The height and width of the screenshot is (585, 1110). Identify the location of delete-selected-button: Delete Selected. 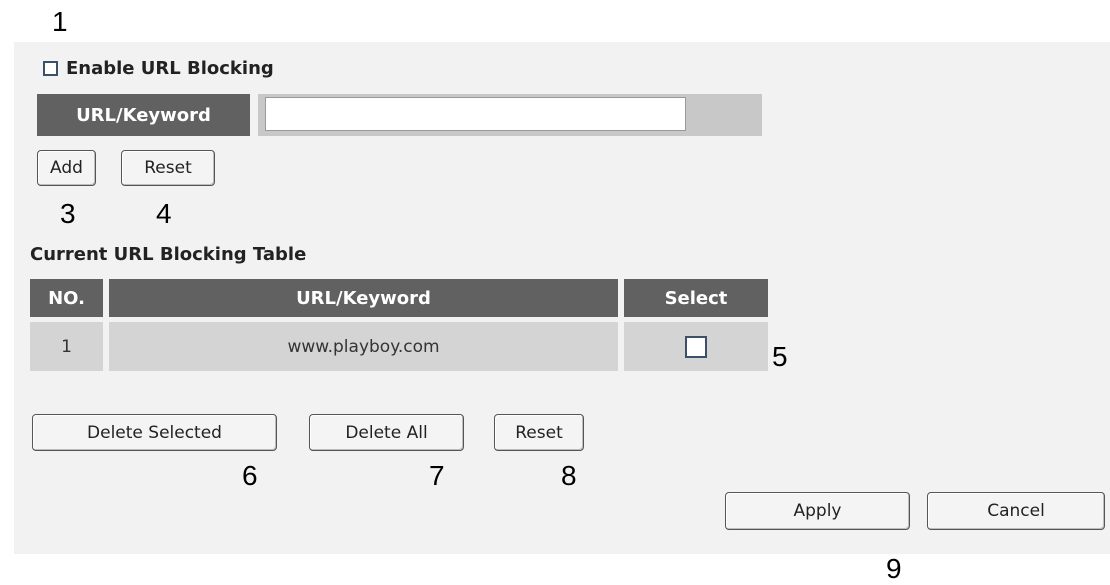
(154, 432).